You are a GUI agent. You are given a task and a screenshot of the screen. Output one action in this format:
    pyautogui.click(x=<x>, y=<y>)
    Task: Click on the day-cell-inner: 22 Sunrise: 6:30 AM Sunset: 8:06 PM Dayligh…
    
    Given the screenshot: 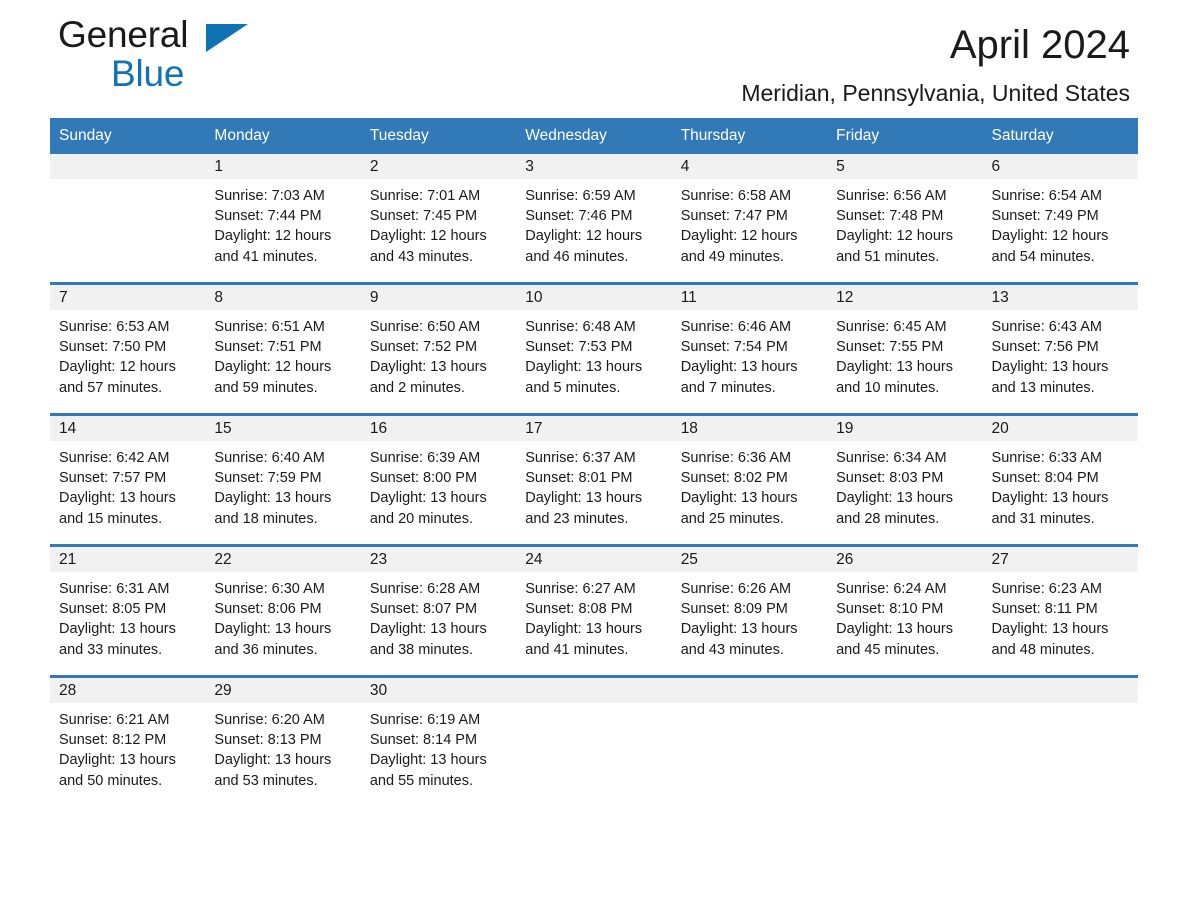 What is the action you would take?
    pyautogui.click(x=283, y=611)
    